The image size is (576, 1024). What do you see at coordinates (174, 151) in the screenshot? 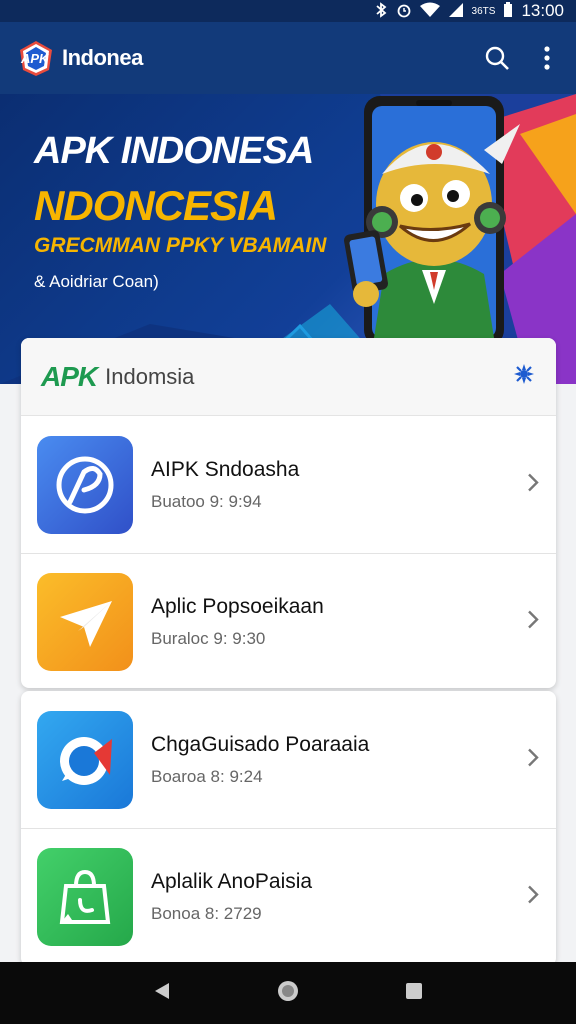
I see `hero-title: APK INDONESA` at bounding box center [174, 151].